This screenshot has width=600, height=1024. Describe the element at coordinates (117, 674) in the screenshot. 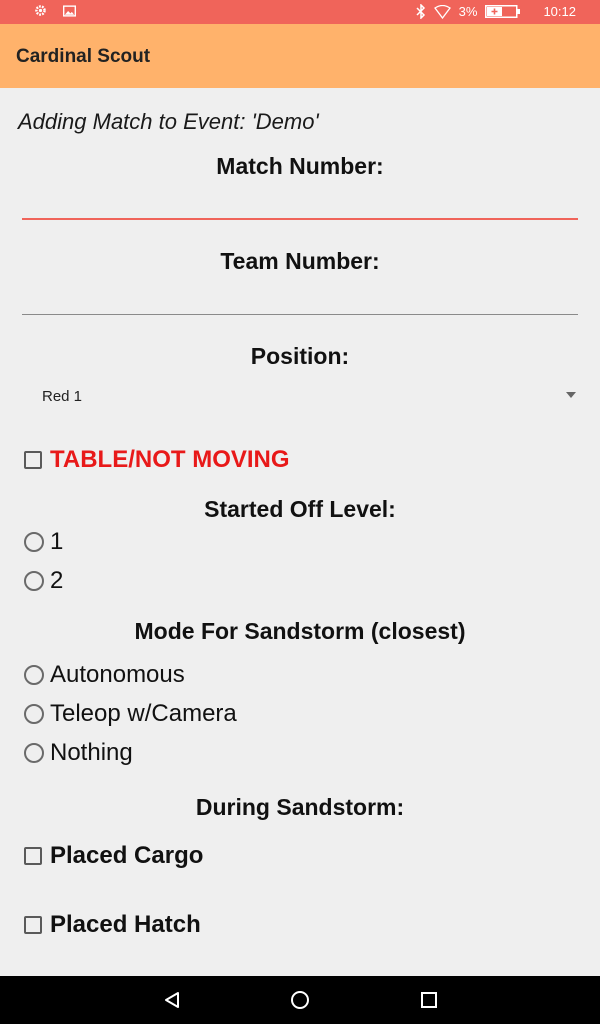

I see `mode-option-label: Autonomous` at that location.